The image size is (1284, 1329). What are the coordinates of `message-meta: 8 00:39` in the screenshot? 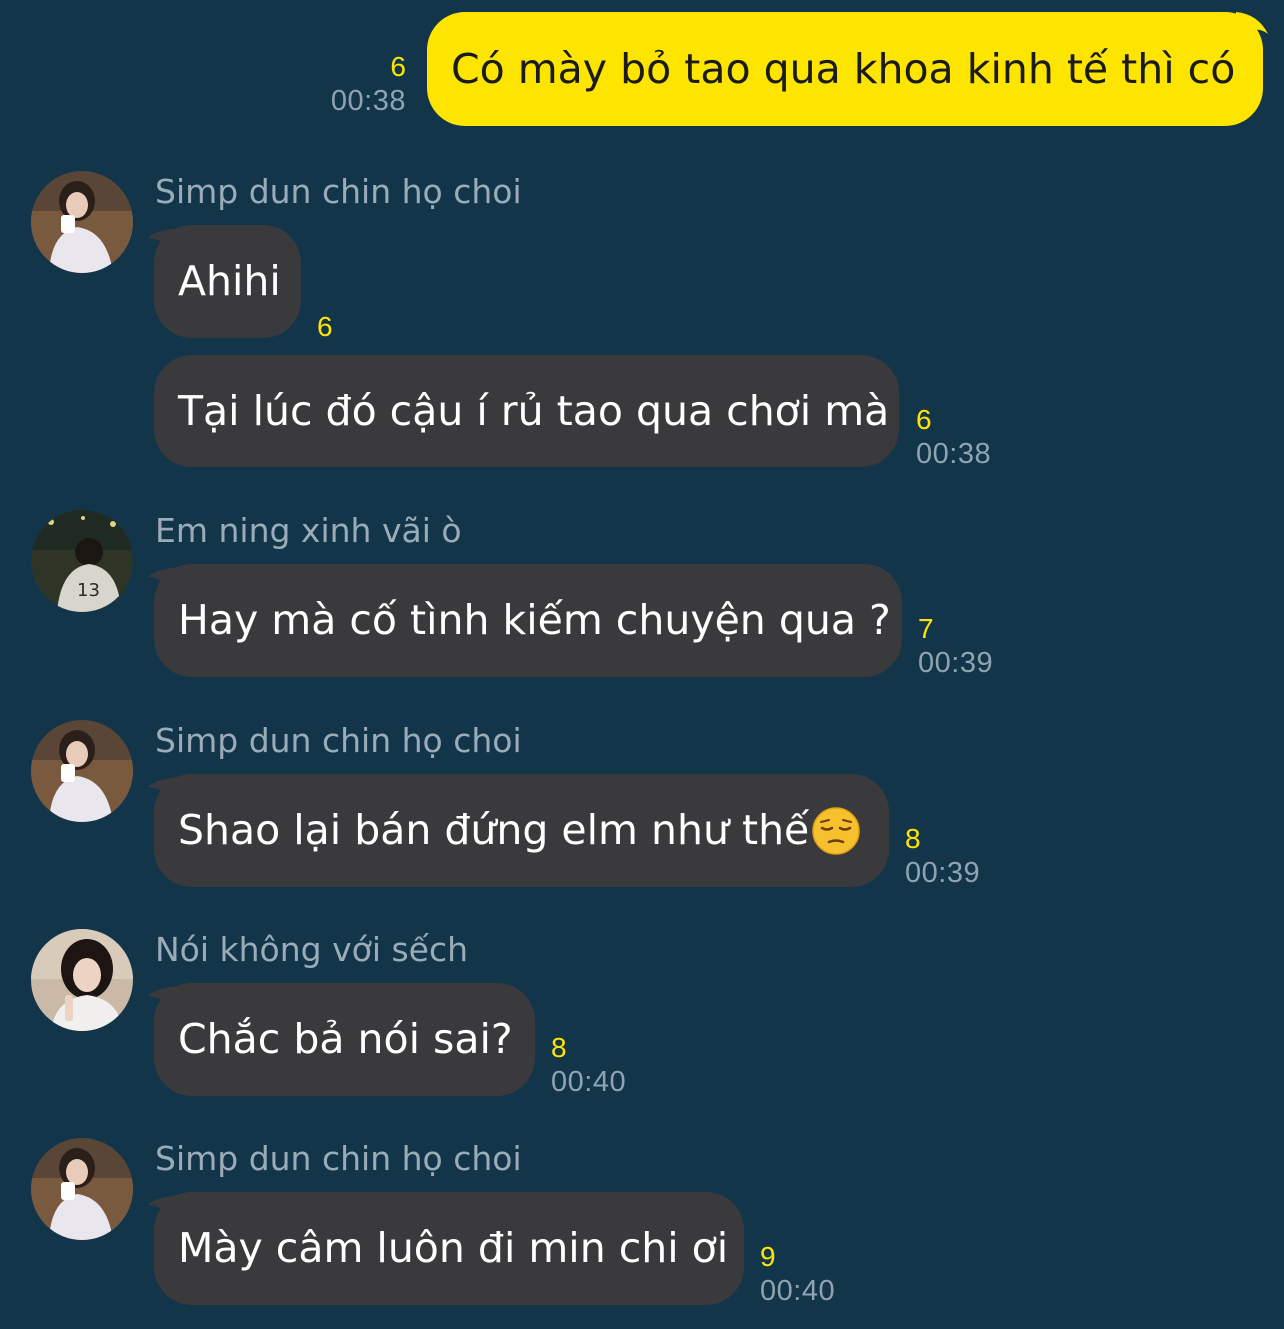 It's located at (942, 856).